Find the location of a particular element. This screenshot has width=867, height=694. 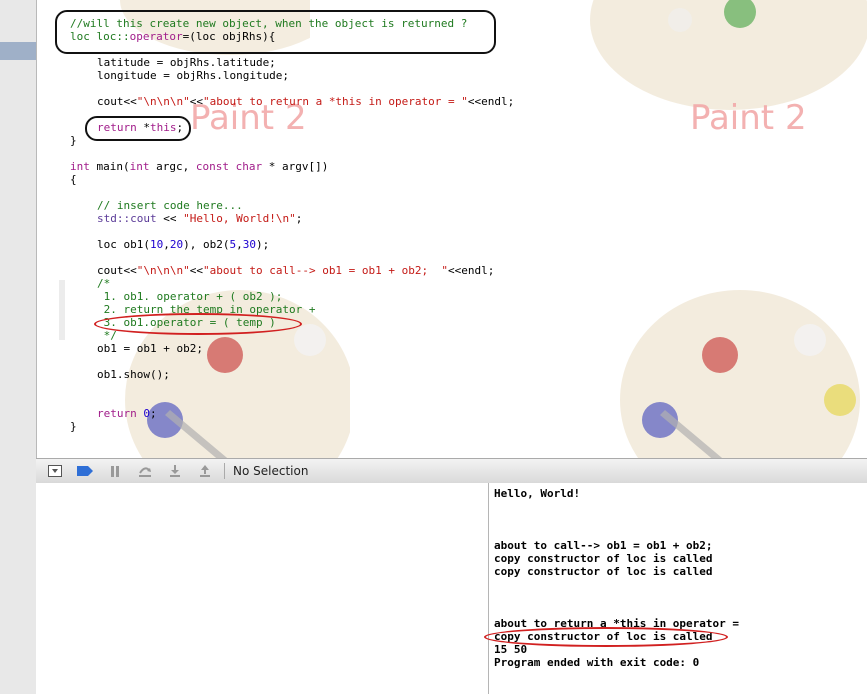

pause-icon is located at coordinates (115, 471).